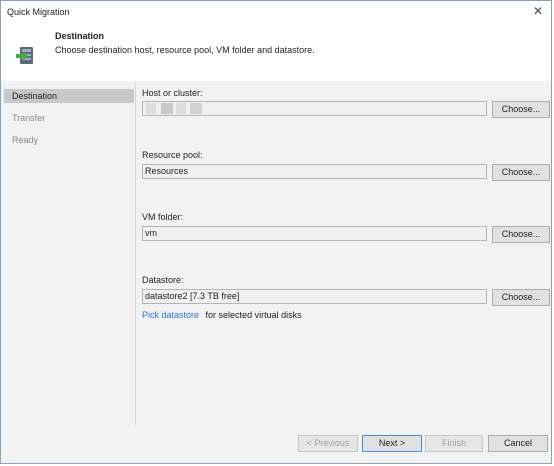 The width and height of the screenshot is (554, 466). What do you see at coordinates (314, 296) in the screenshot?
I see `datastore-field: datastore2 [7.3 TB free]` at bounding box center [314, 296].